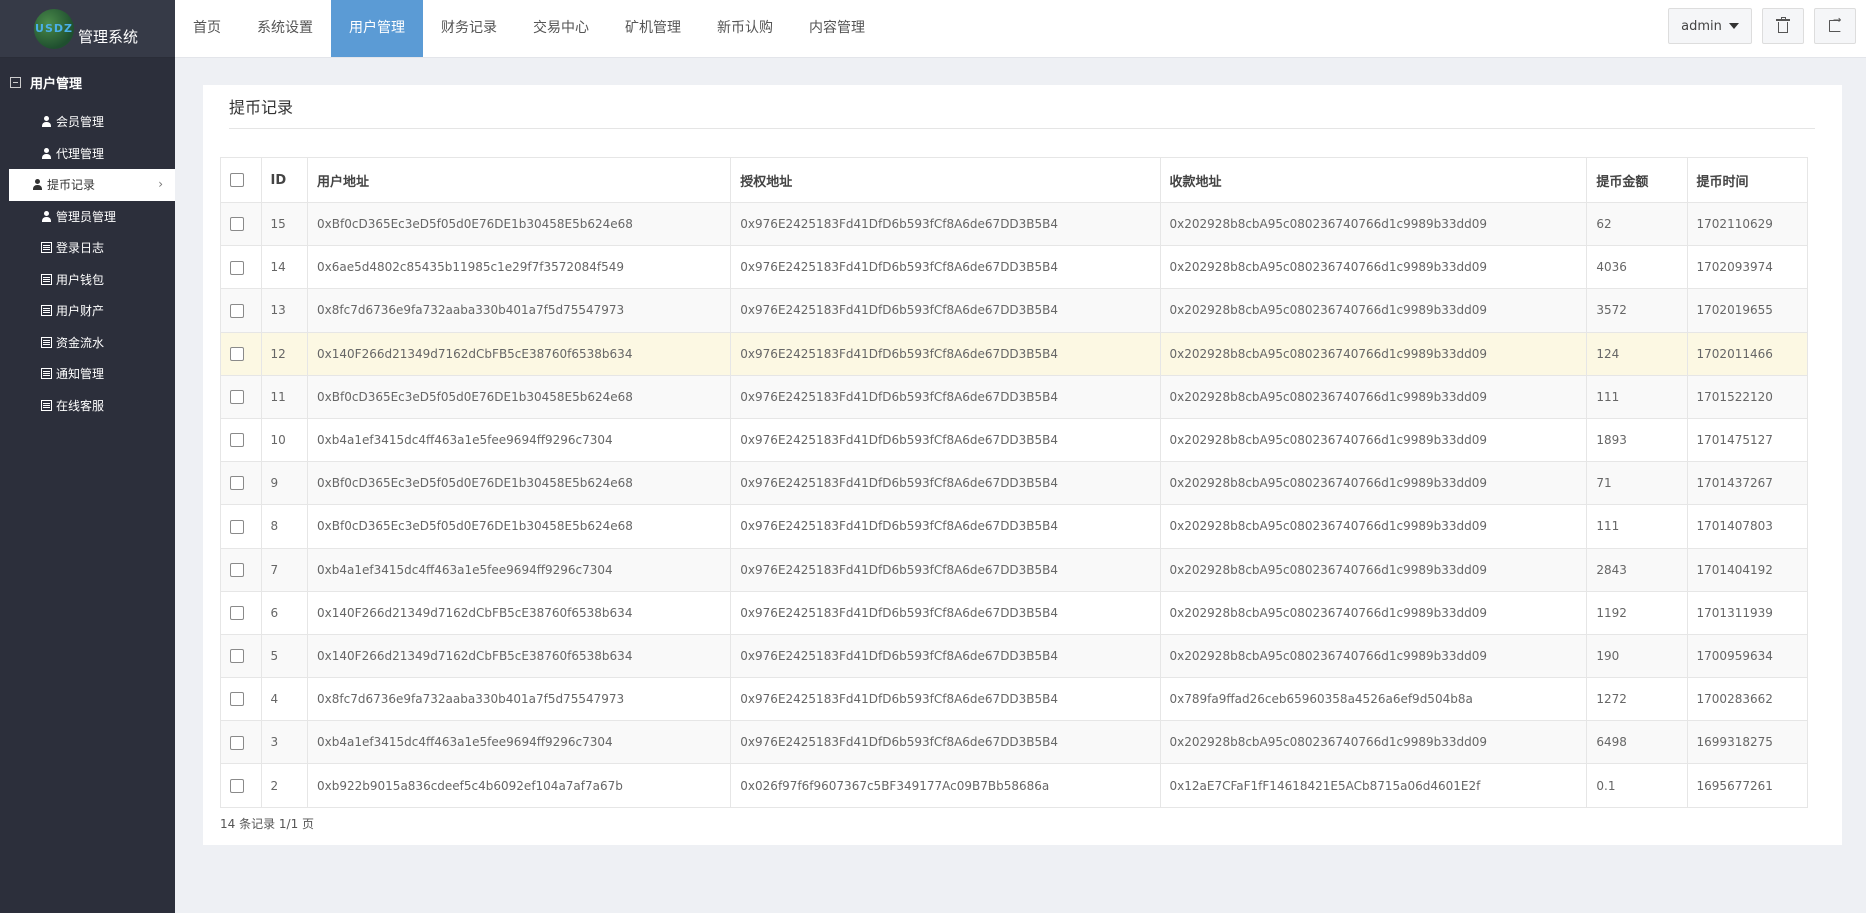  What do you see at coordinates (54, 28) in the screenshot?
I see `logo-text: USDZ` at bounding box center [54, 28].